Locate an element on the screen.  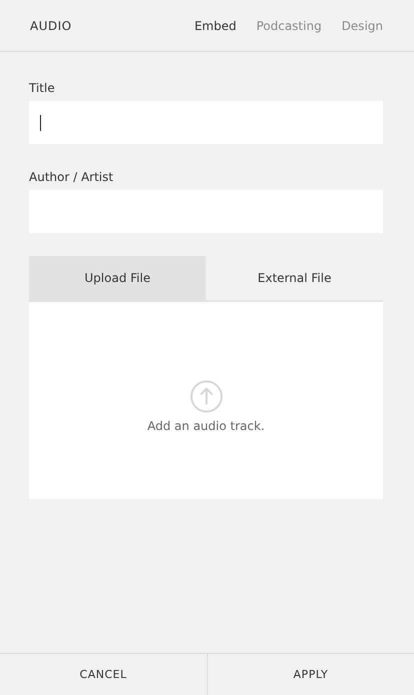
upload-icon is located at coordinates (206, 396).